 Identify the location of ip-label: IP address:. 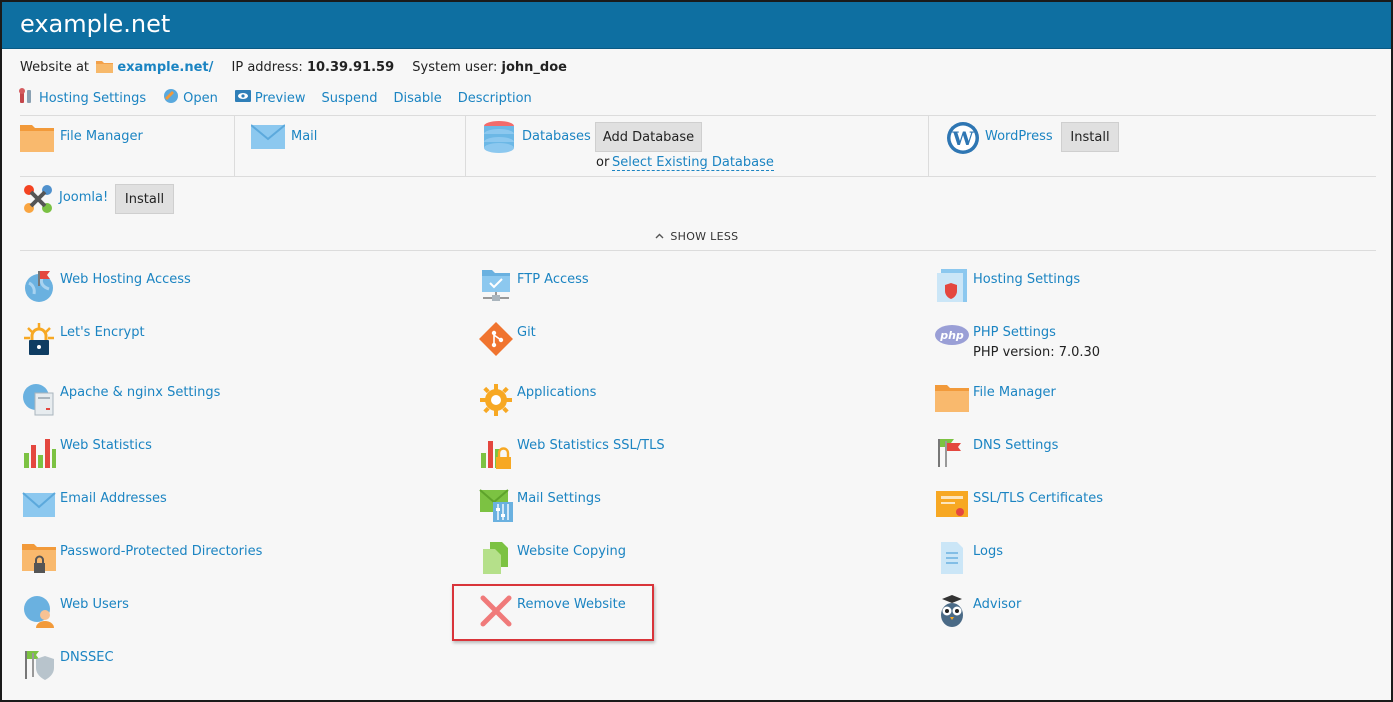
(267, 67).